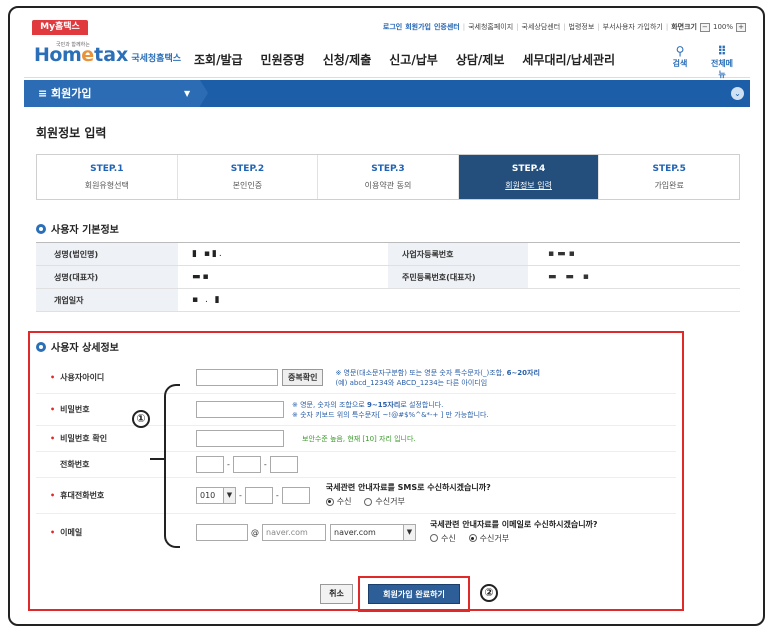 The image size is (773, 632). I want to click on nav-civil-cert: 민원증명, so click(283, 59).